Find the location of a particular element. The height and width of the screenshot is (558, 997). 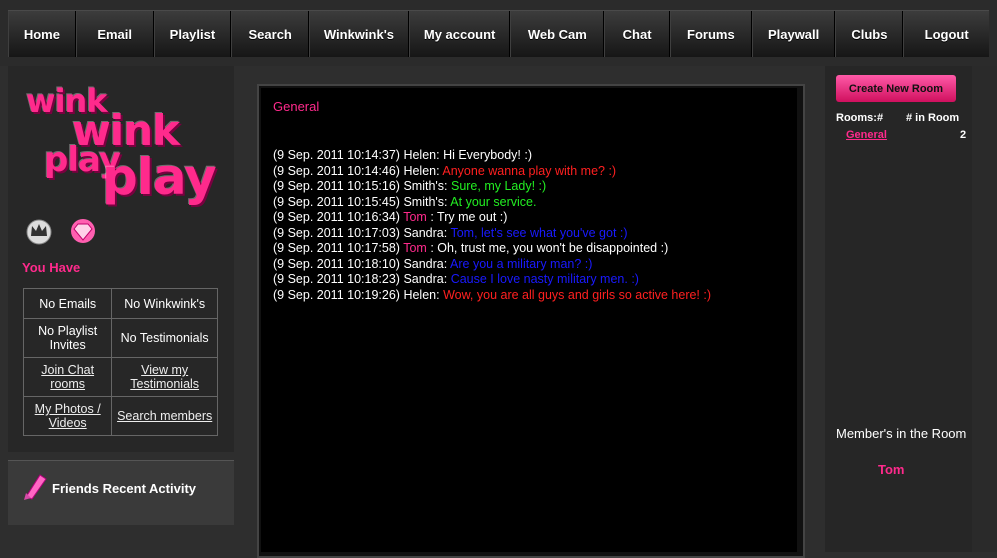

message-time: (9 Sep. 2011 10:14:46) is located at coordinates (336, 170).